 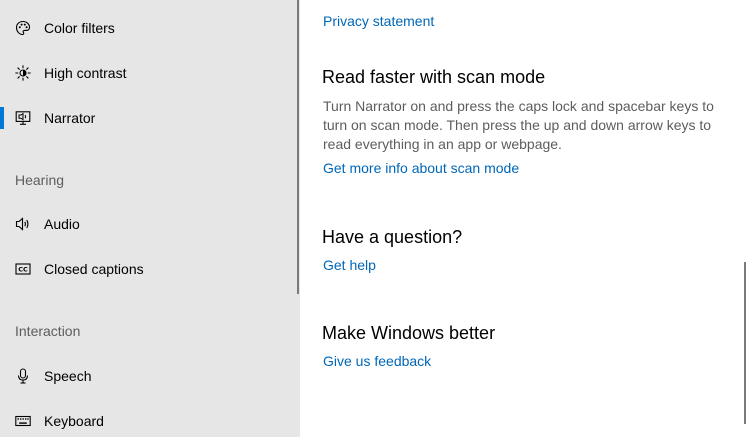 What do you see at coordinates (23, 73) in the screenshot?
I see `high-contrast-icon` at bounding box center [23, 73].